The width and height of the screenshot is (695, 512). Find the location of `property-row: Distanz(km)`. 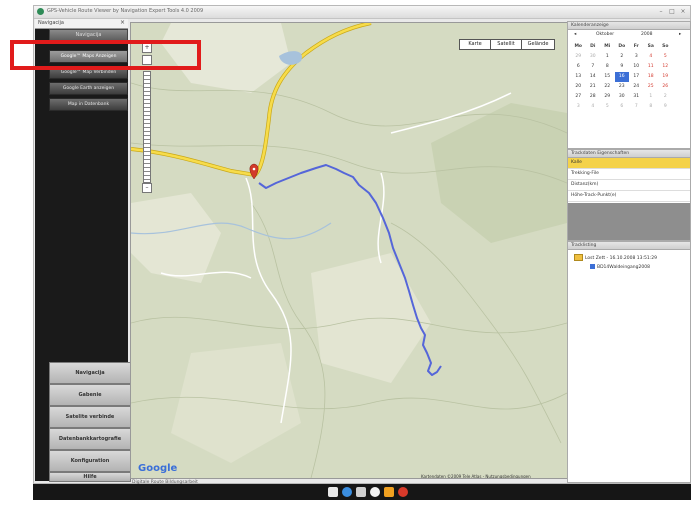

property-row: Distanz(km) is located at coordinates (629, 185).